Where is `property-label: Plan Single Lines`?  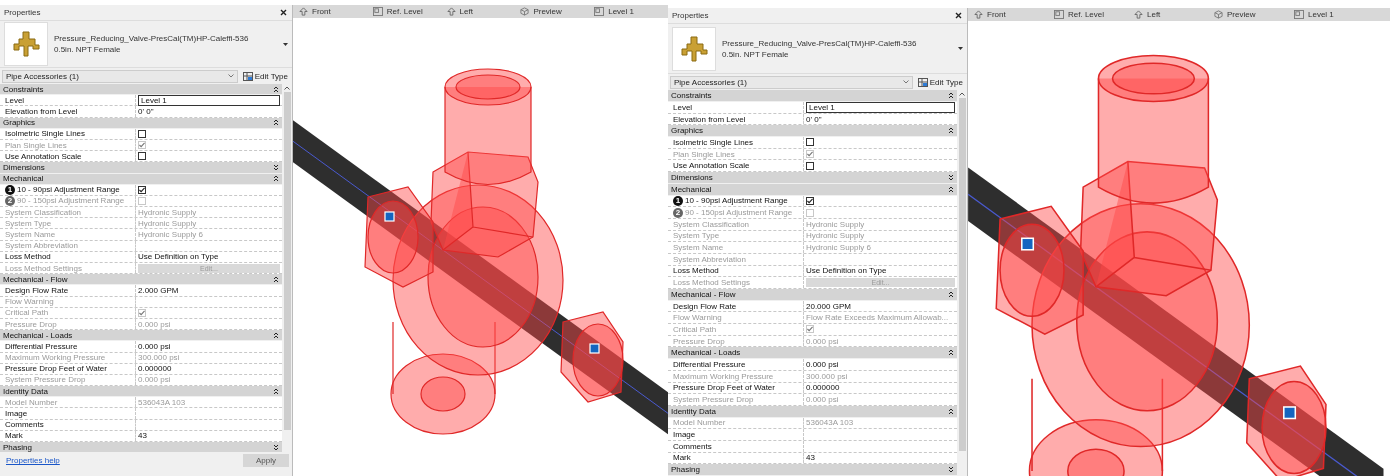 property-label: Plan Single Lines is located at coordinates (36, 145).